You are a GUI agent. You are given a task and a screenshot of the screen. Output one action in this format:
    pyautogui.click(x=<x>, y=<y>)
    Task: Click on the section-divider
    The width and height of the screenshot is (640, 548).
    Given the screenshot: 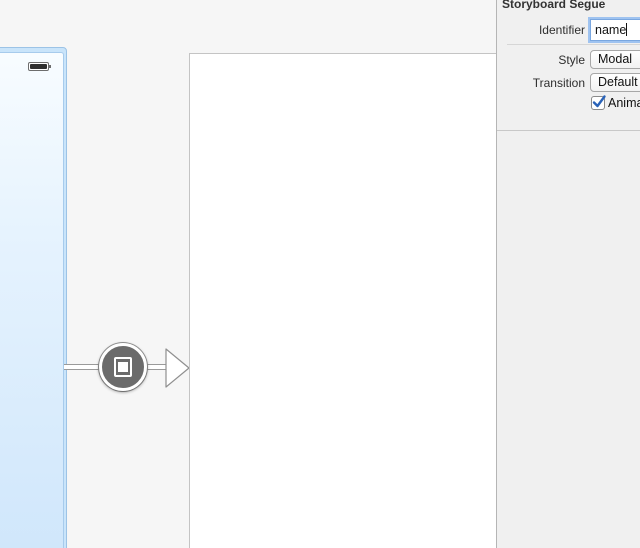 What is the action you would take?
    pyautogui.click(x=568, y=130)
    